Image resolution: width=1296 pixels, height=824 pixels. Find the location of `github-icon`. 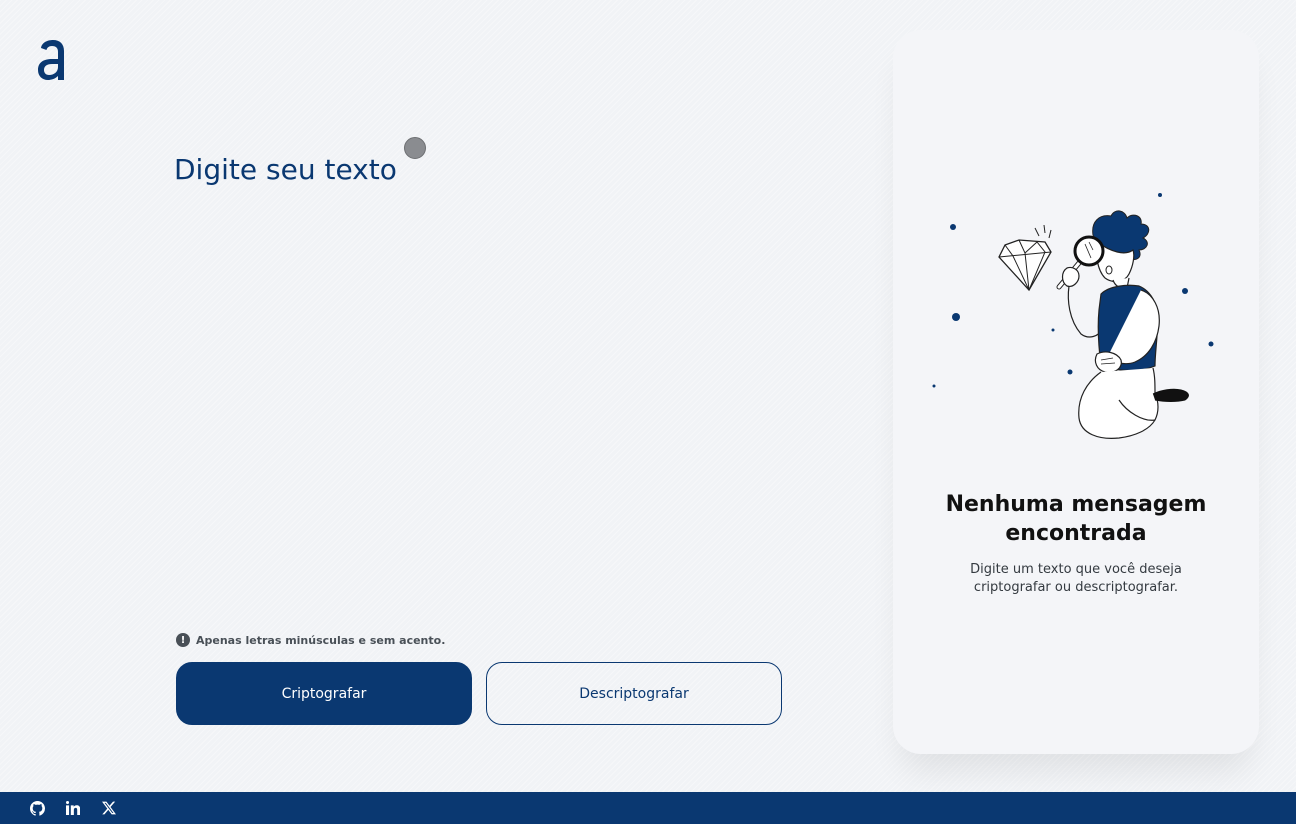

github-icon is located at coordinates (37, 808).